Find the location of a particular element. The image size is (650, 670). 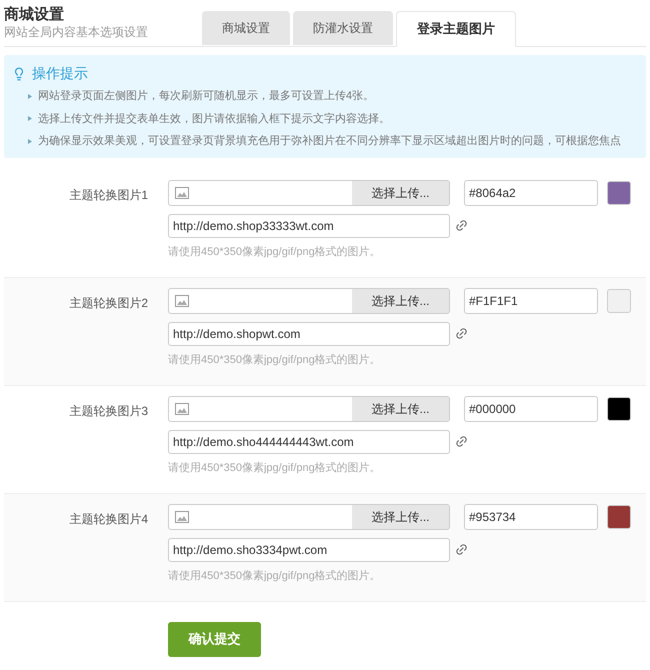

tip-text: 为确保显示效果美观，可设置登录页背景填充色用于弥补图片在不同分辨率下显示区域超出图片时的问题，可根据您焦点 is located at coordinates (329, 141).